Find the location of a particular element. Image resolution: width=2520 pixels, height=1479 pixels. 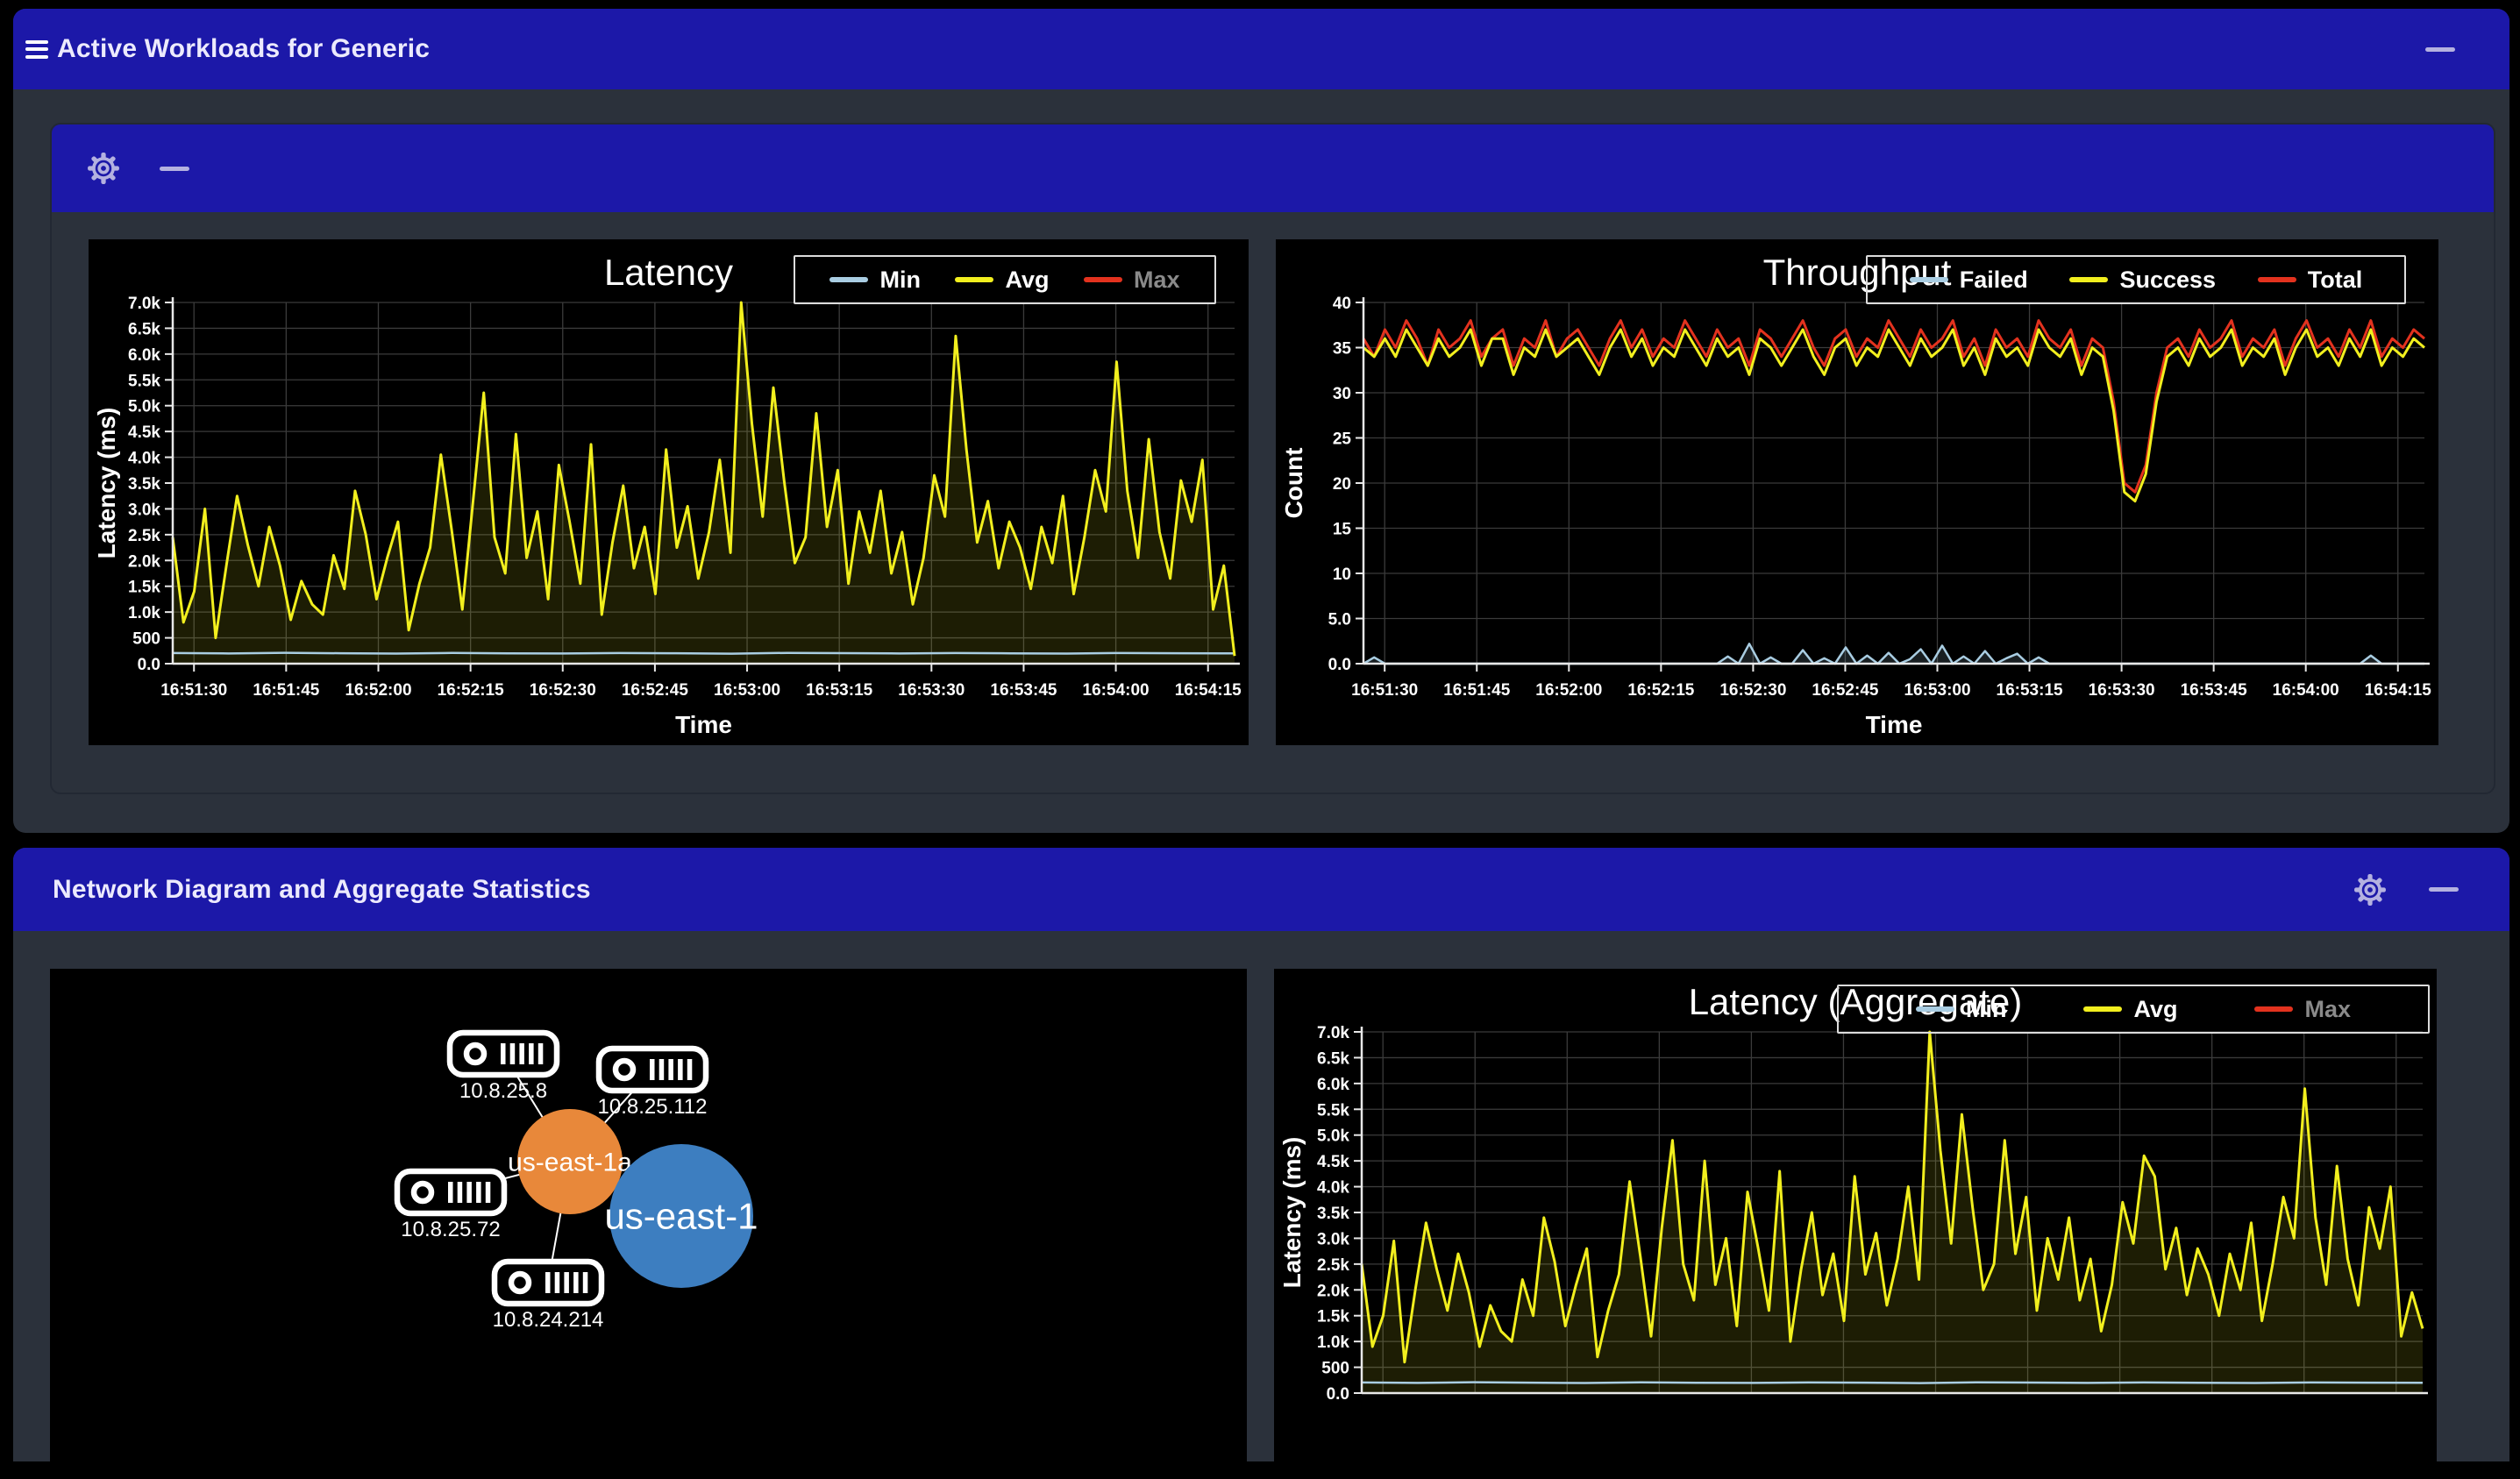

legend-item-success: Success is located at coordinates (2142, 280).